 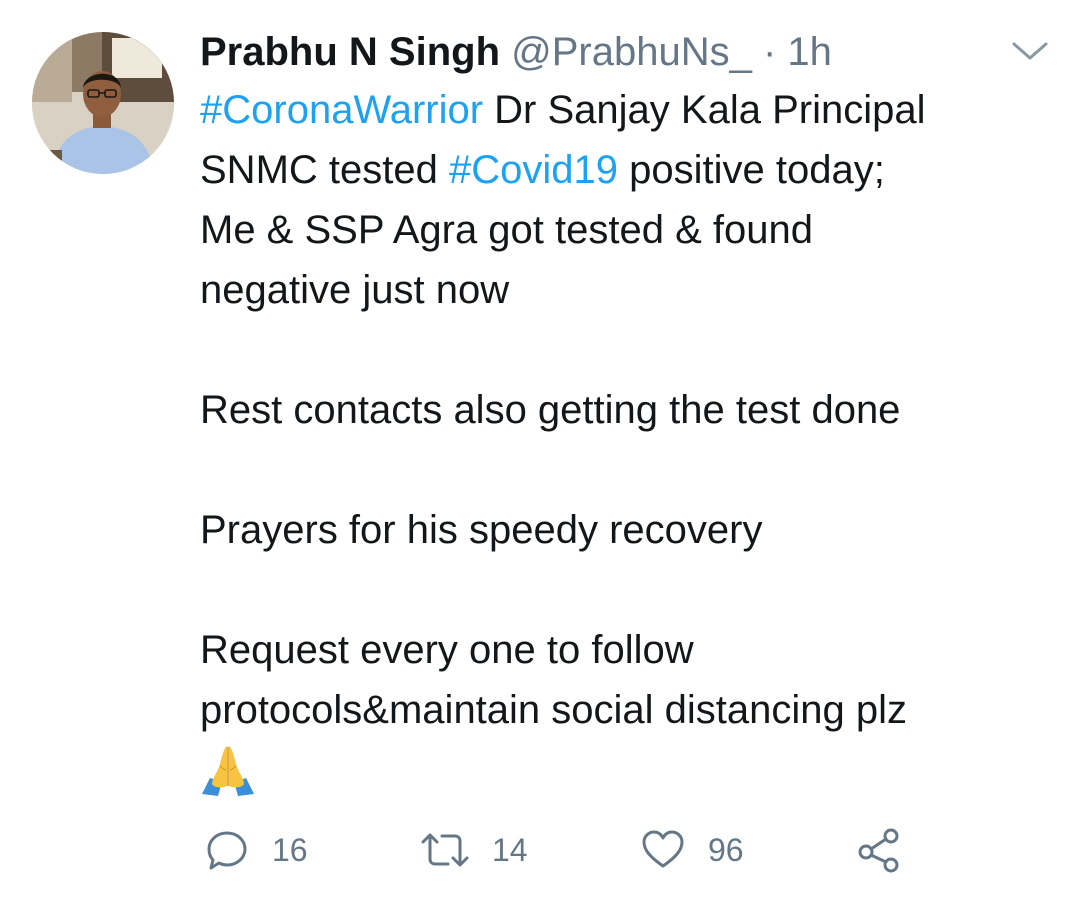 I want to click on text-line: SNMC tested #Covid19 positive today;, so click(x=630, y=170).